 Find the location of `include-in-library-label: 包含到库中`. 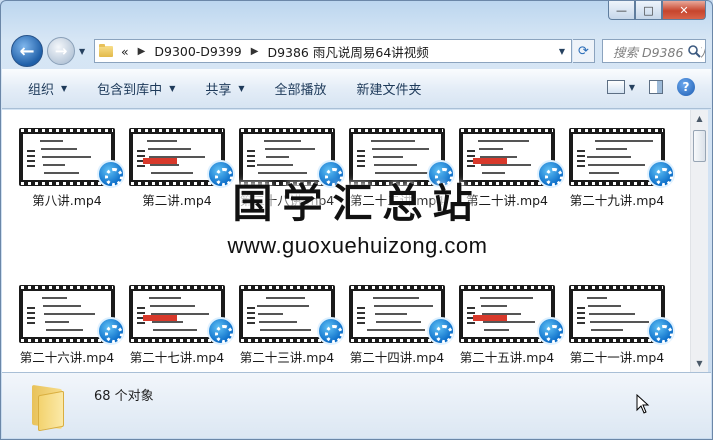

include-in-library-label: 包含到库中 is located at coordinates (130, 90).